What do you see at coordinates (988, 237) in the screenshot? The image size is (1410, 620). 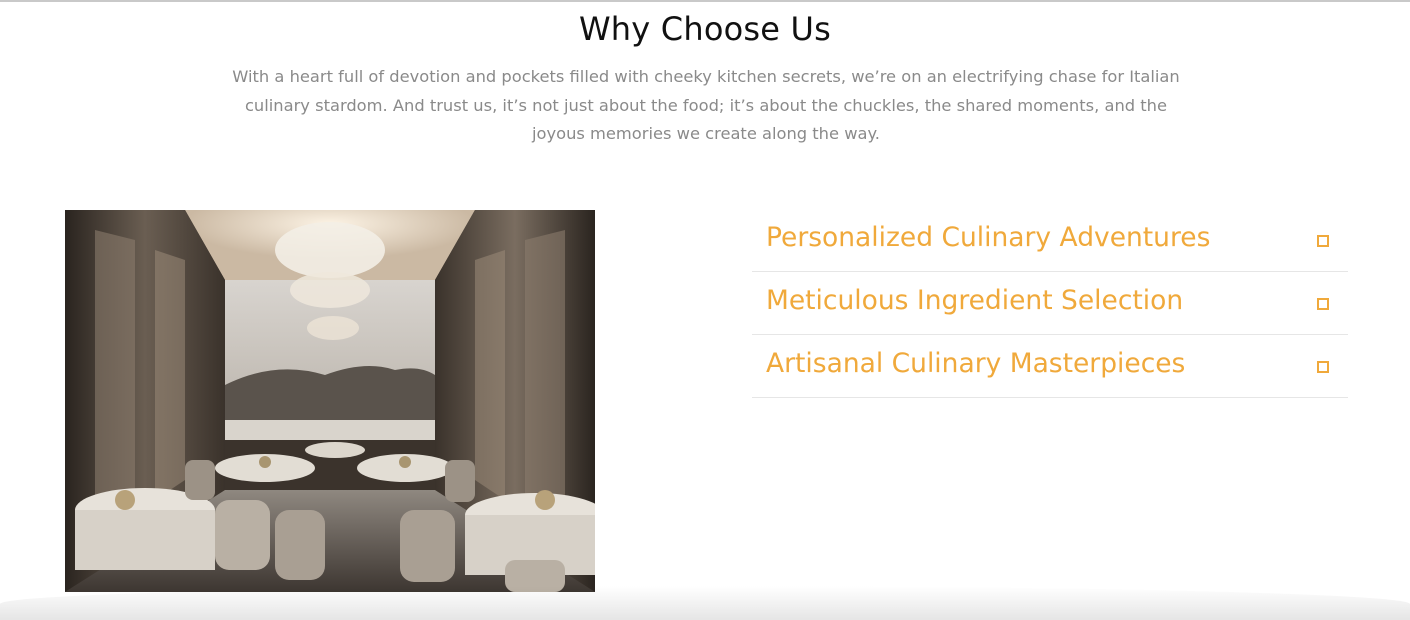 I see `accordion-item-title: Personalized Culinary Adventures` at bounding box center [988, 237].